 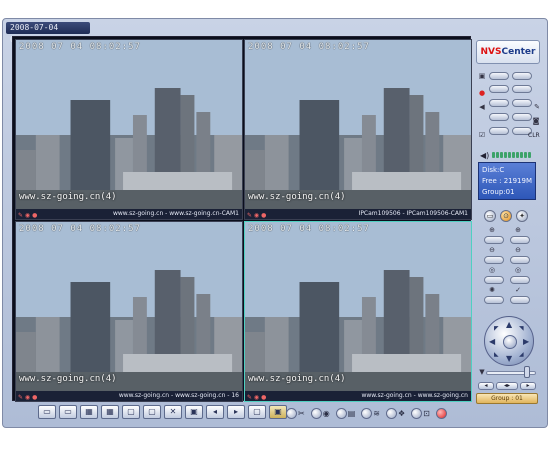 What do you see at coordinates (499, 89) in the screenshot?
I see `ctrl-pill-2a` at bounding box center [499, 89].